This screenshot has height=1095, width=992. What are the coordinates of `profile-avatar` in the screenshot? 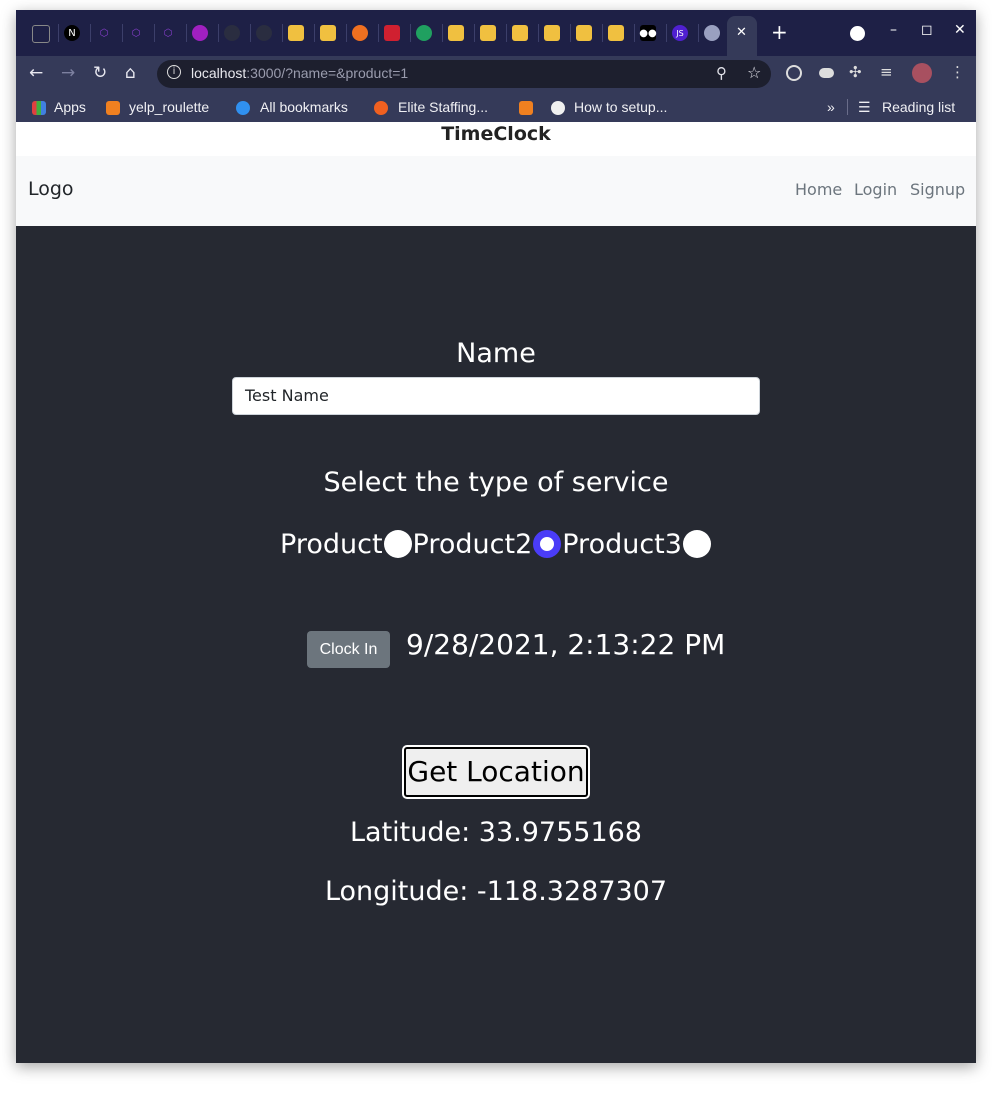 It's located at (922, 73).